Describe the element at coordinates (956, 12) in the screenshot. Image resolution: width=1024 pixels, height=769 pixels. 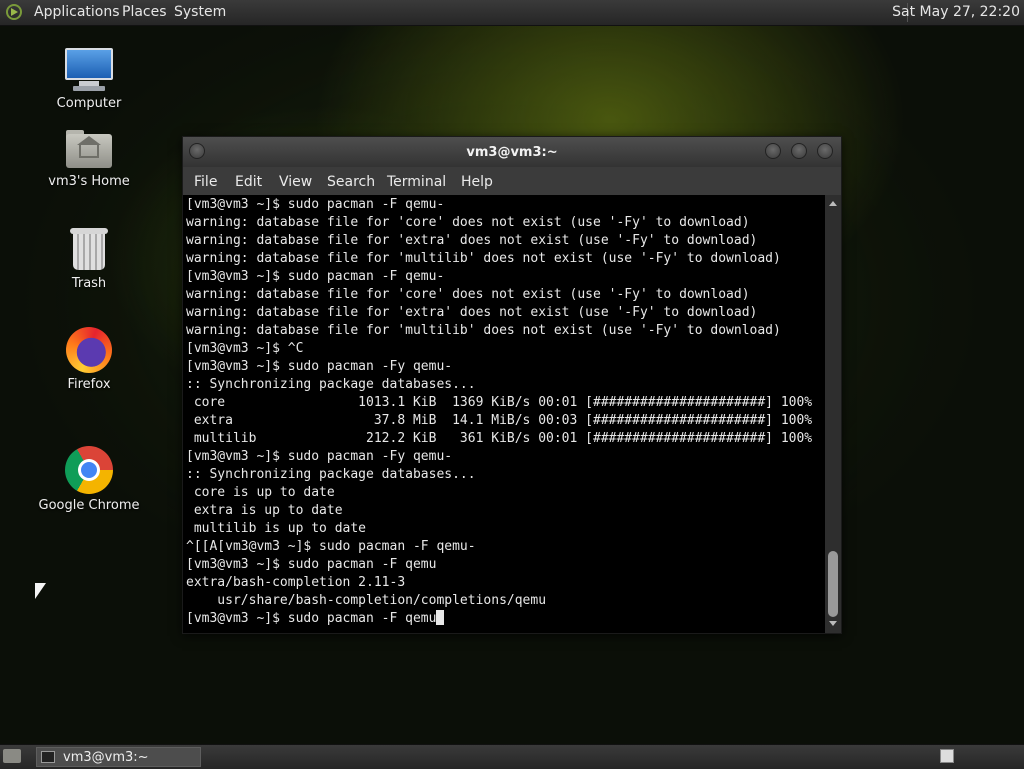
I see `clock: Sat May 27, 22:20` at that location.